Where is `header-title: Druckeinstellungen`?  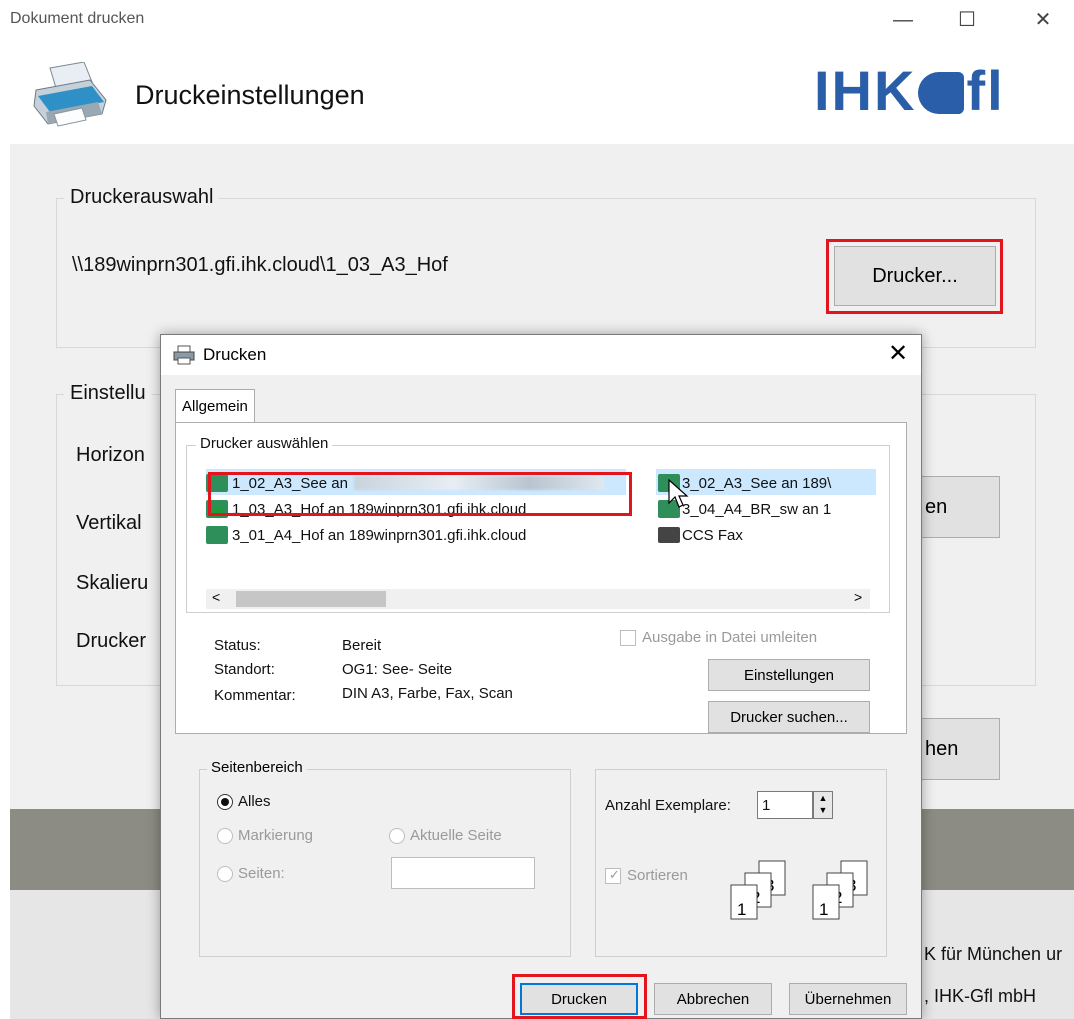
header-title: Druckeinstellungen is located at coordinates (250, 95).